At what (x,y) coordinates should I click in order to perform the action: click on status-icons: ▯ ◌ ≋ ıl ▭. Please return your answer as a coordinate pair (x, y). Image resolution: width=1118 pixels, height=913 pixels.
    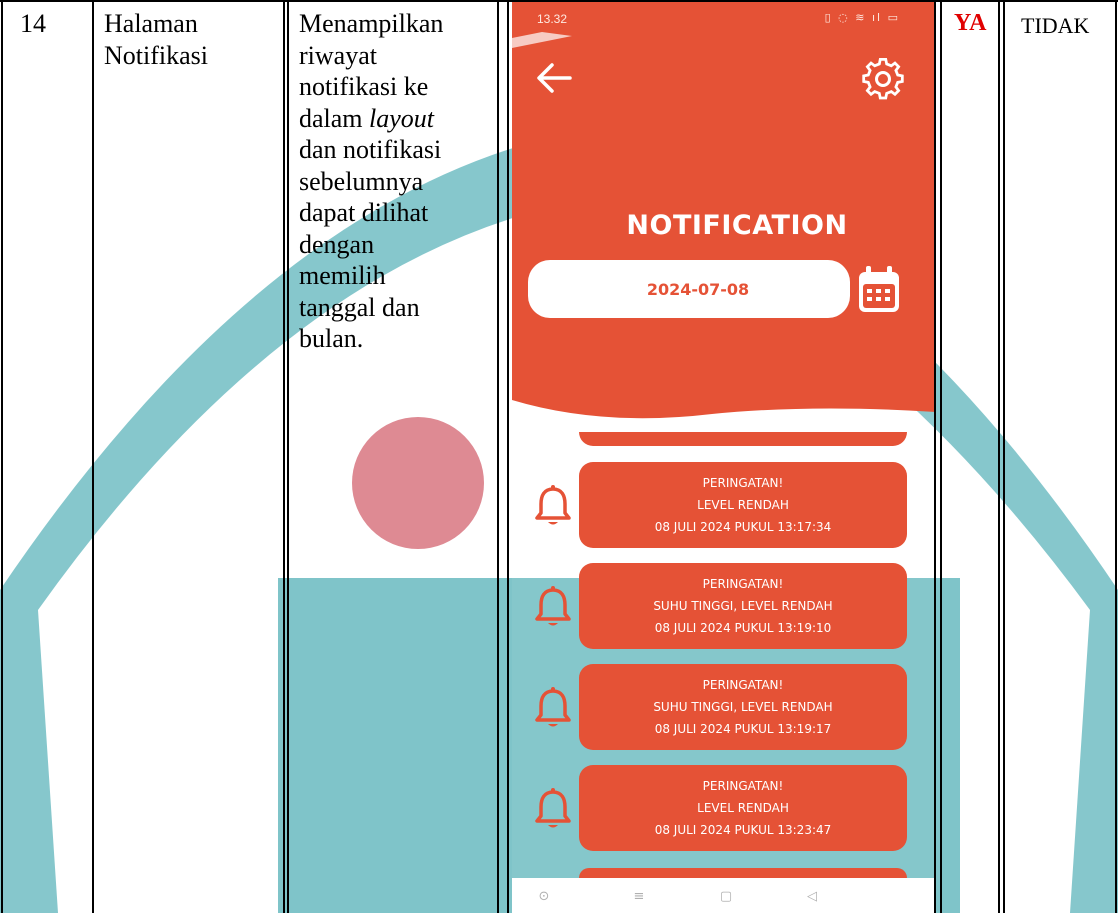
    Looking at the image, I should click on (862, 17).